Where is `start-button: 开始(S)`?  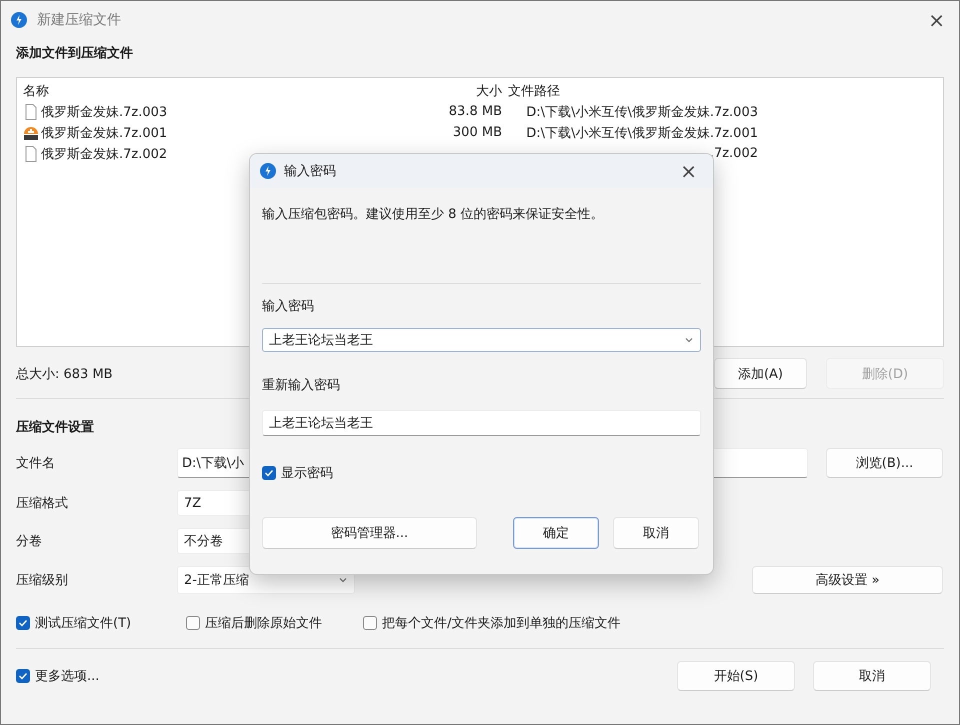 start-button: 开始(S) is located at coordinates (736, 675).